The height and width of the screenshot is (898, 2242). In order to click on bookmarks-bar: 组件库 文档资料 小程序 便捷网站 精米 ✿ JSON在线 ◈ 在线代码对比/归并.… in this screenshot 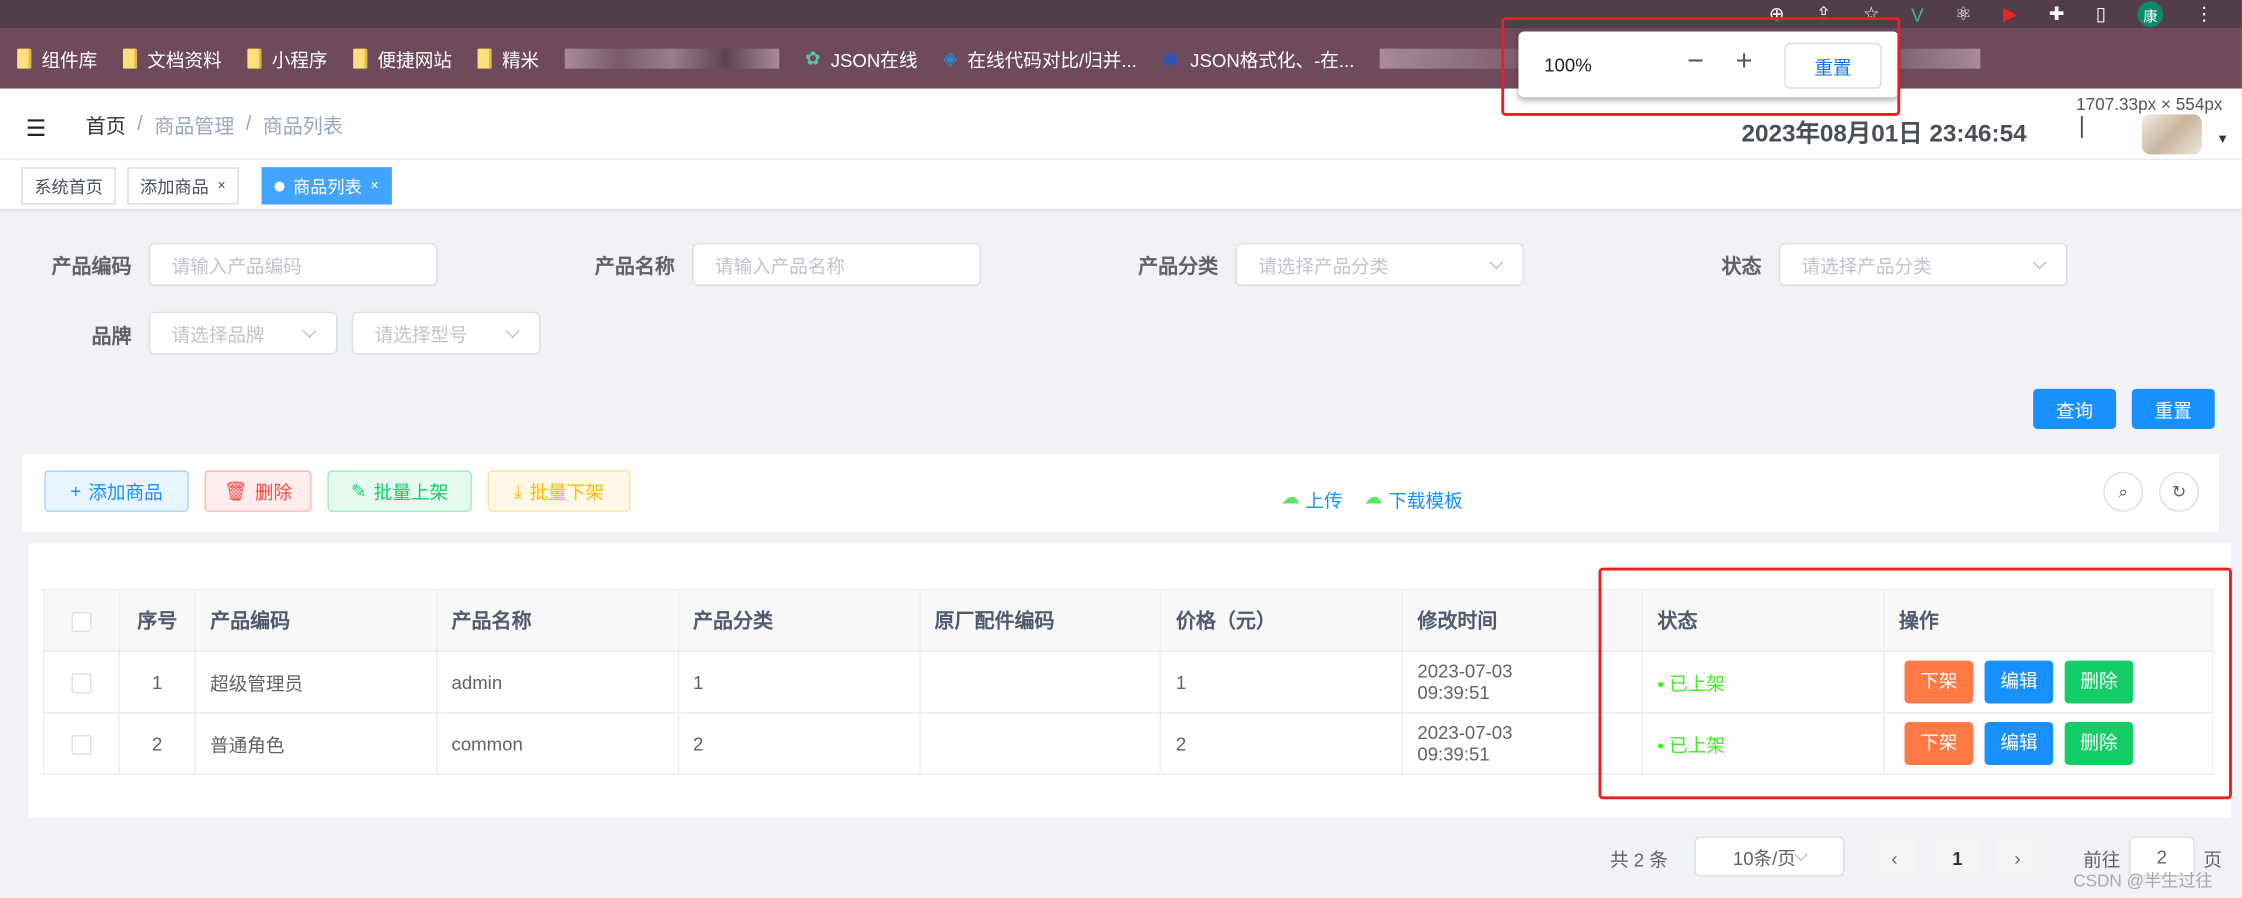, I will do `click(1121, 58)`.